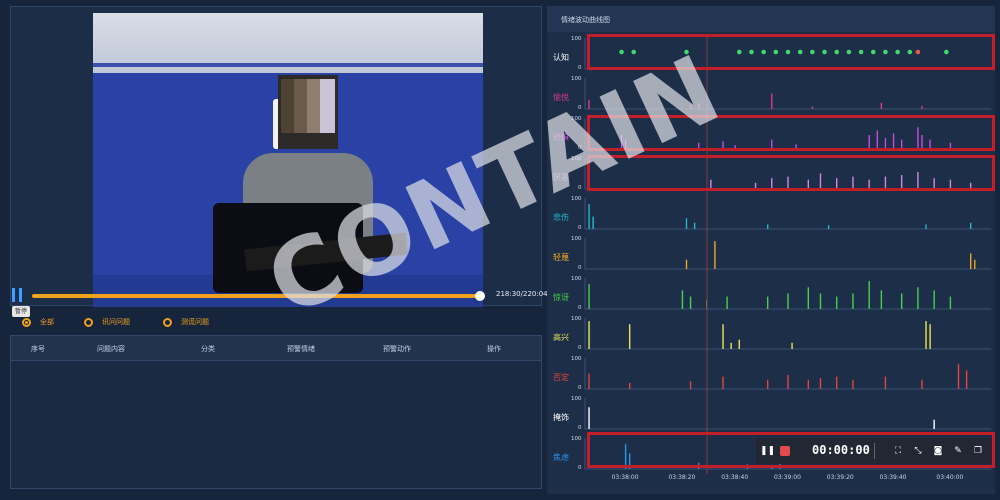 Image resolution: width=1000 pixels, height=500 pixels. Describe the element at coordinates (494, 349) in the screenshot. I see `column-header: 操作` at that location.